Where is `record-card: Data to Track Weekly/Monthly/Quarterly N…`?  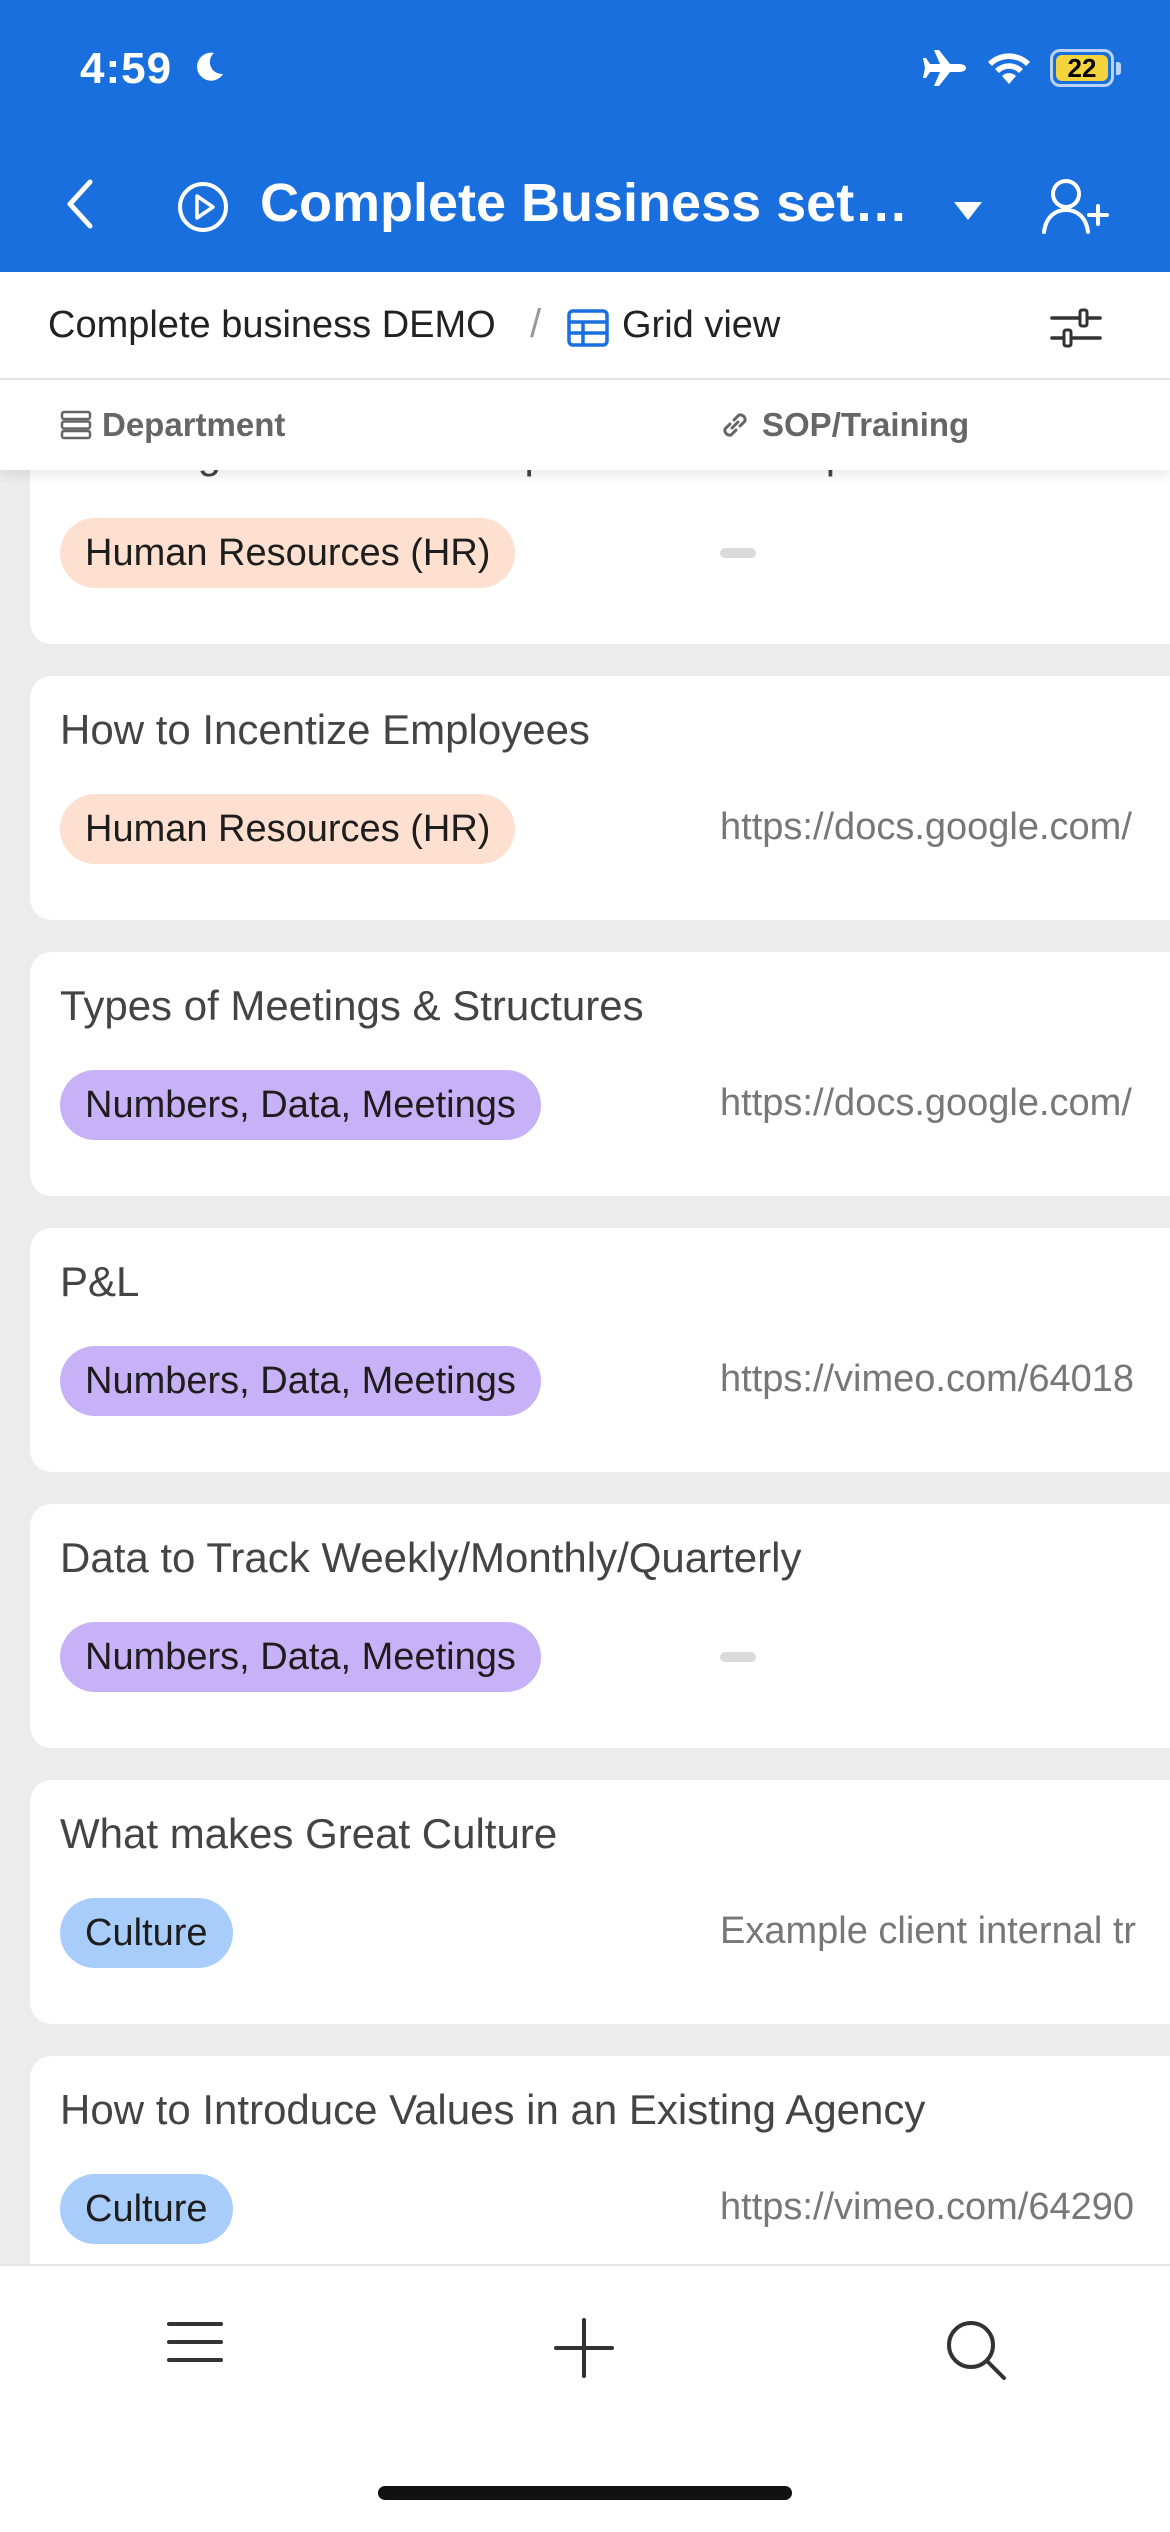 record-card: Data to Track Weekly/Monthly/Quarterly N… is located at coordinates (600, 1626).